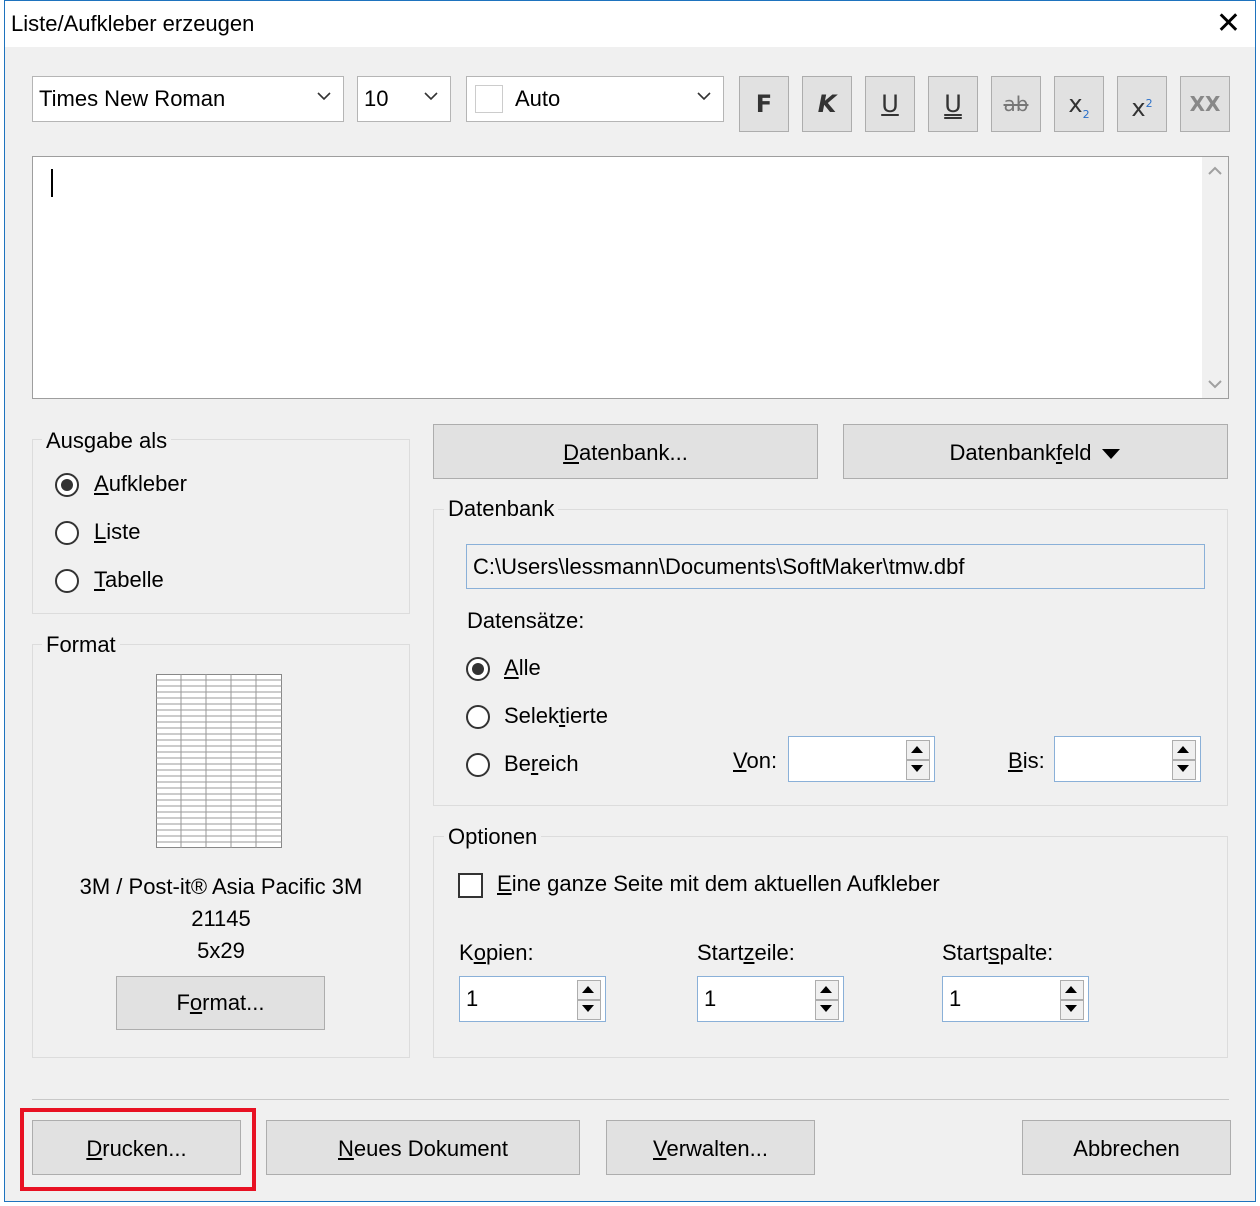 The width and height of the screenshot is (1260, 1206). What do you see at coordinates (81, 645) in the screenshot?
I see `format-label: Format` at bounding box center [81, 645].